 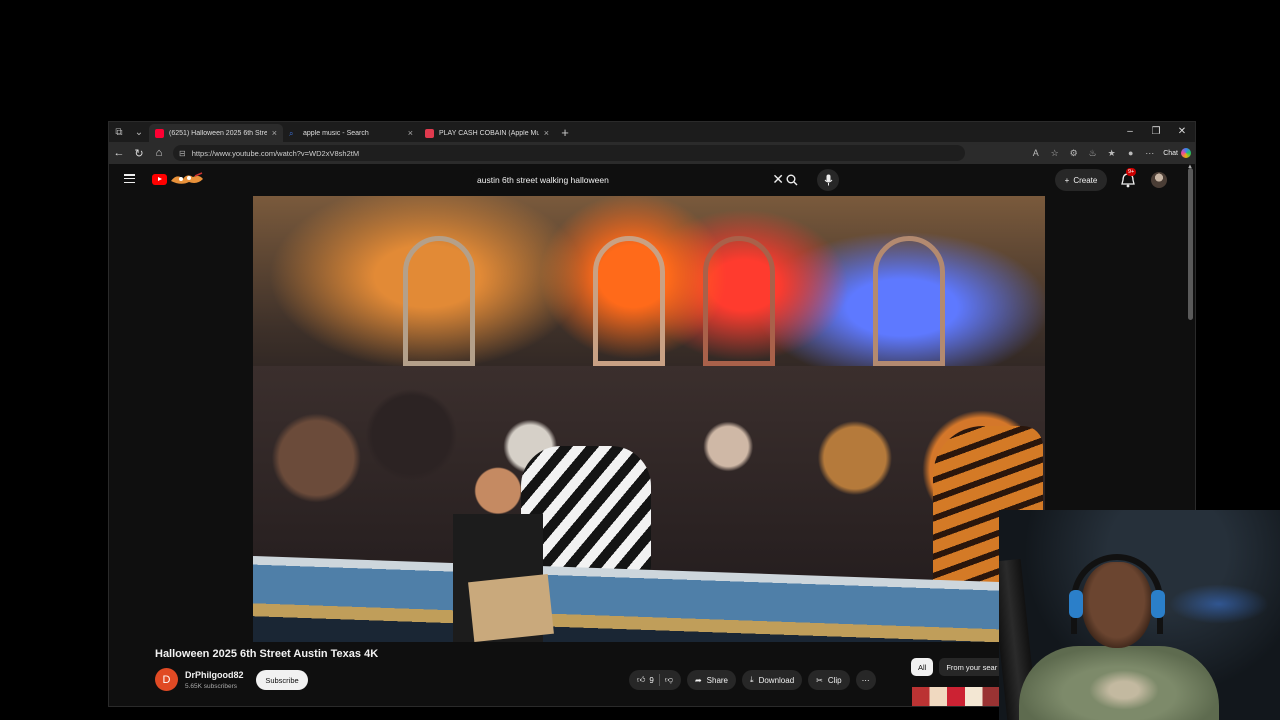 I want to click on home-icon: ⌂, so click(x=159, y=153).